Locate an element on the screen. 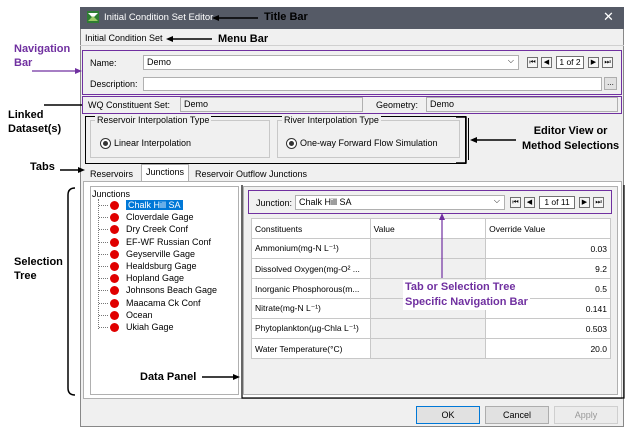  table-row: Ammonium(mg-N L⁻¹) 0.03 is located at coordinates (431, 248).